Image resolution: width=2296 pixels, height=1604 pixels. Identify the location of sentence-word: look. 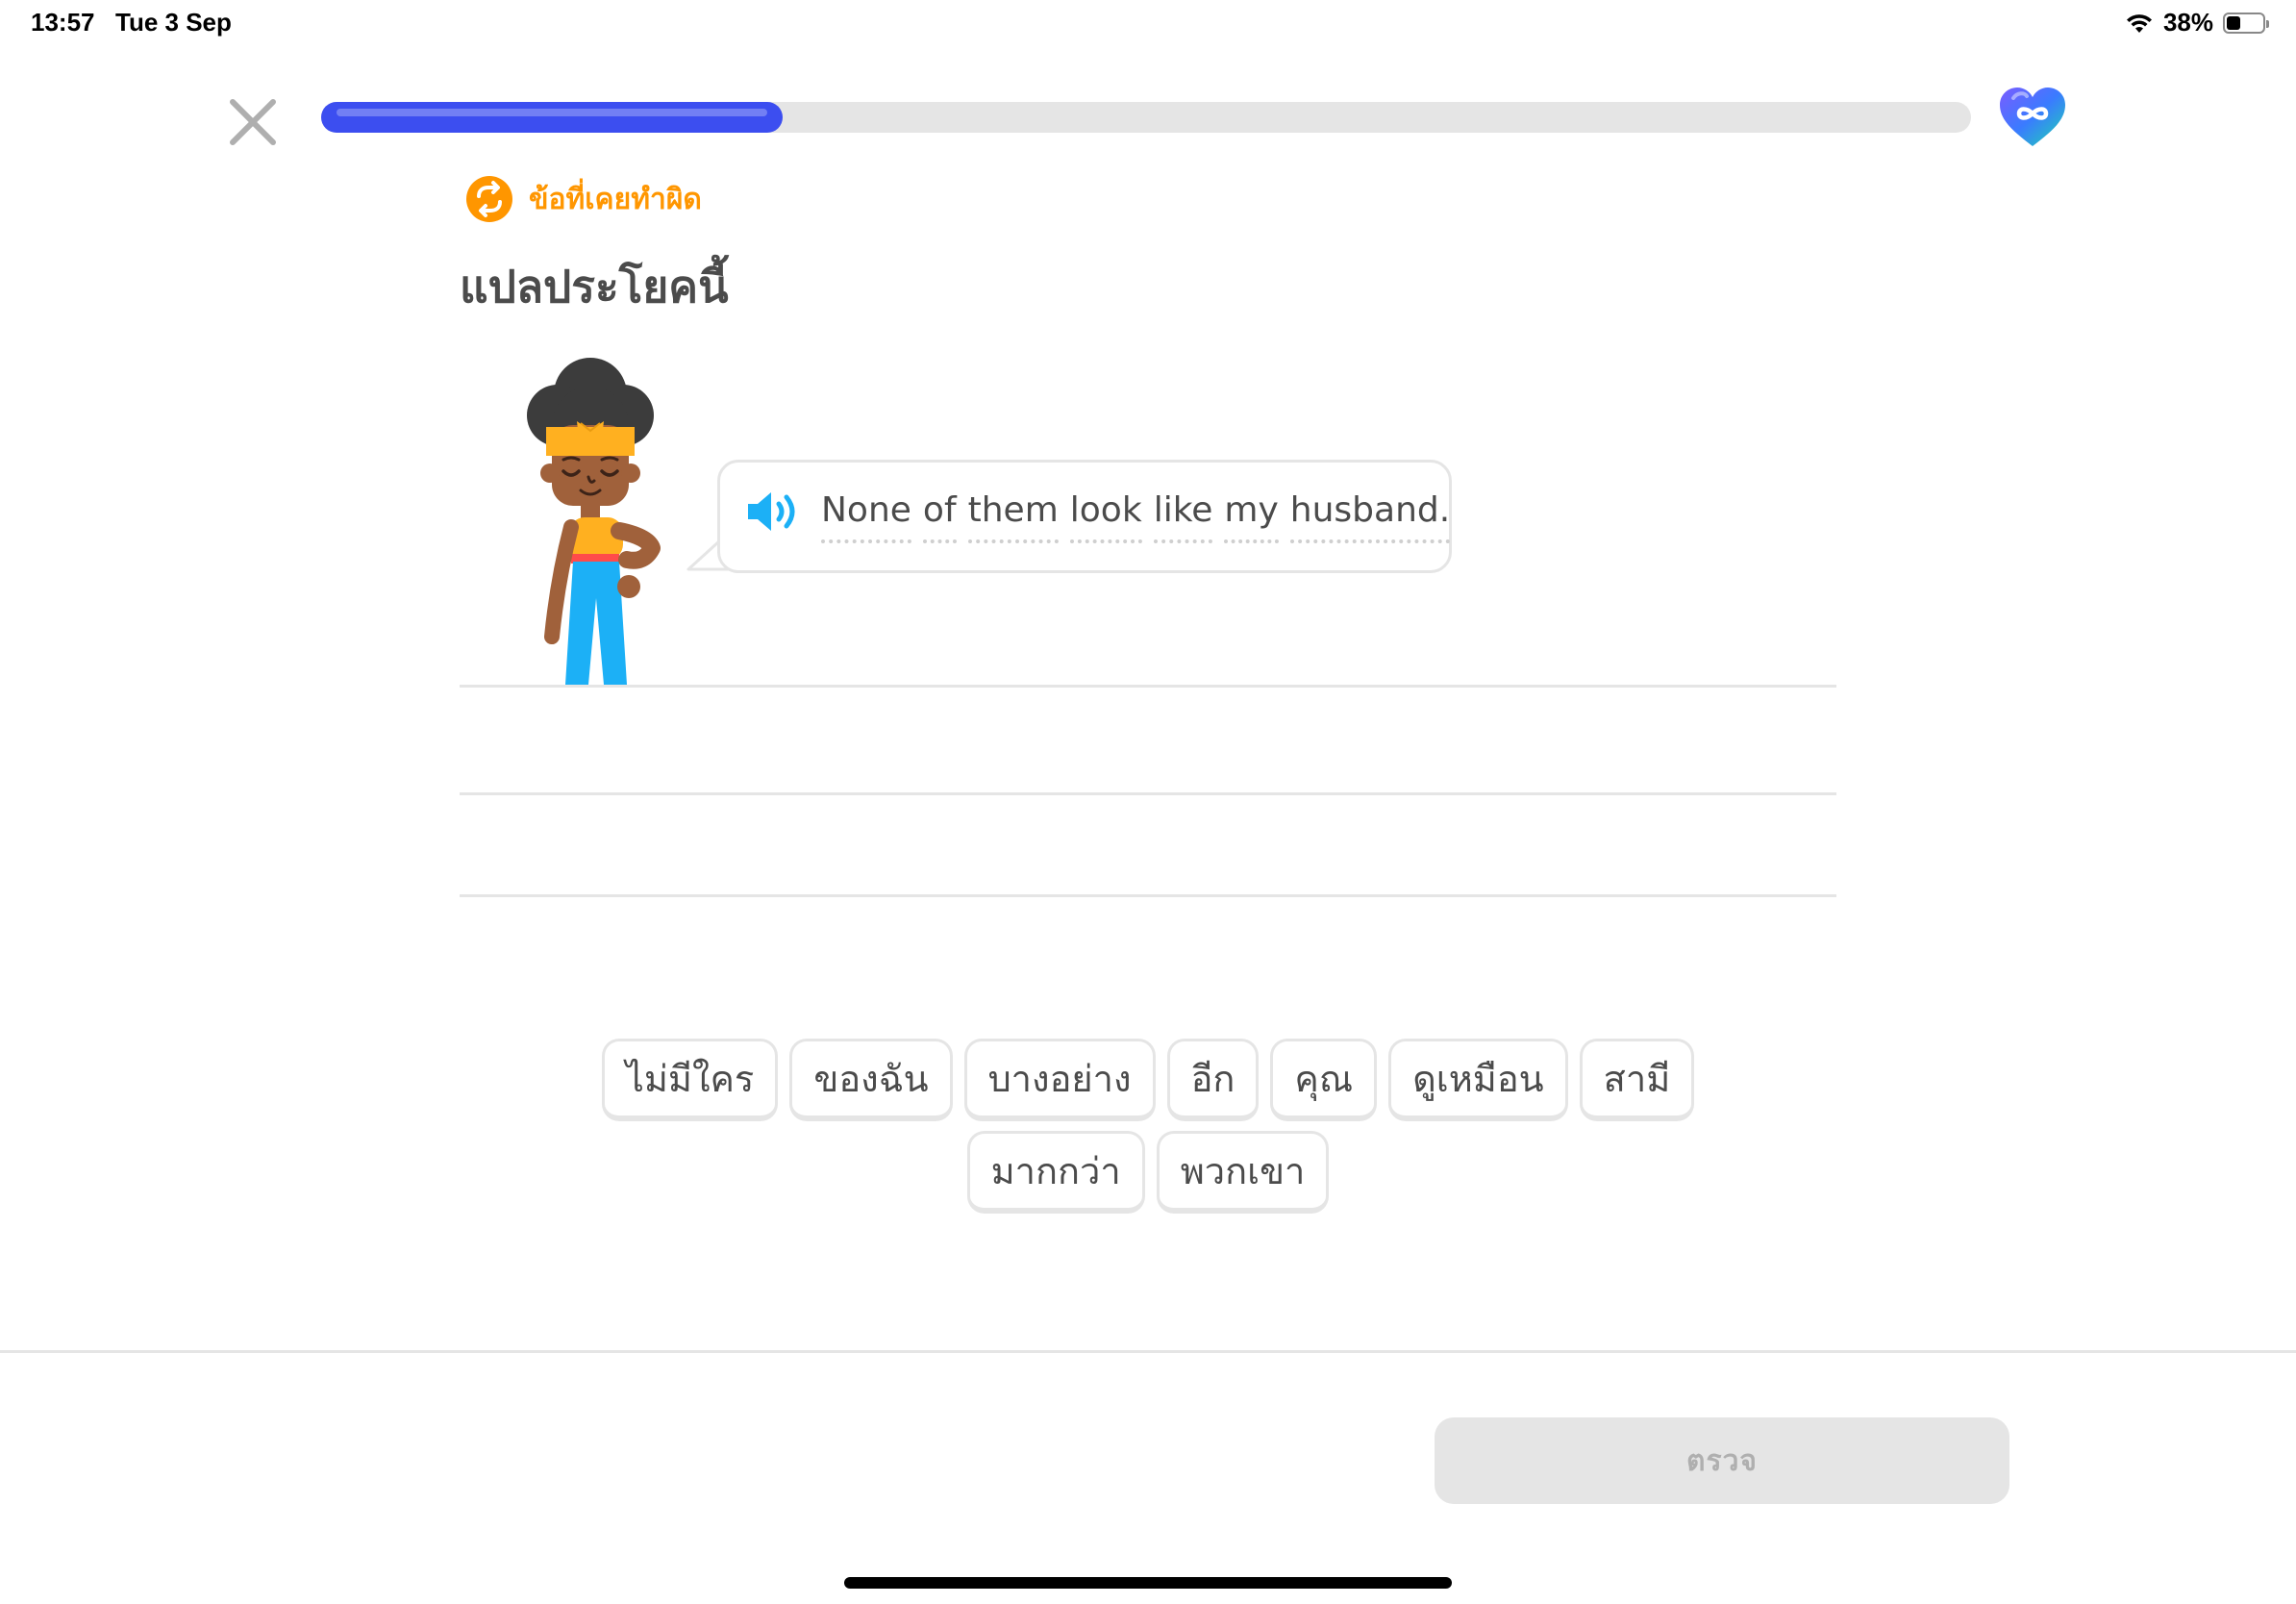
(1105, 516).